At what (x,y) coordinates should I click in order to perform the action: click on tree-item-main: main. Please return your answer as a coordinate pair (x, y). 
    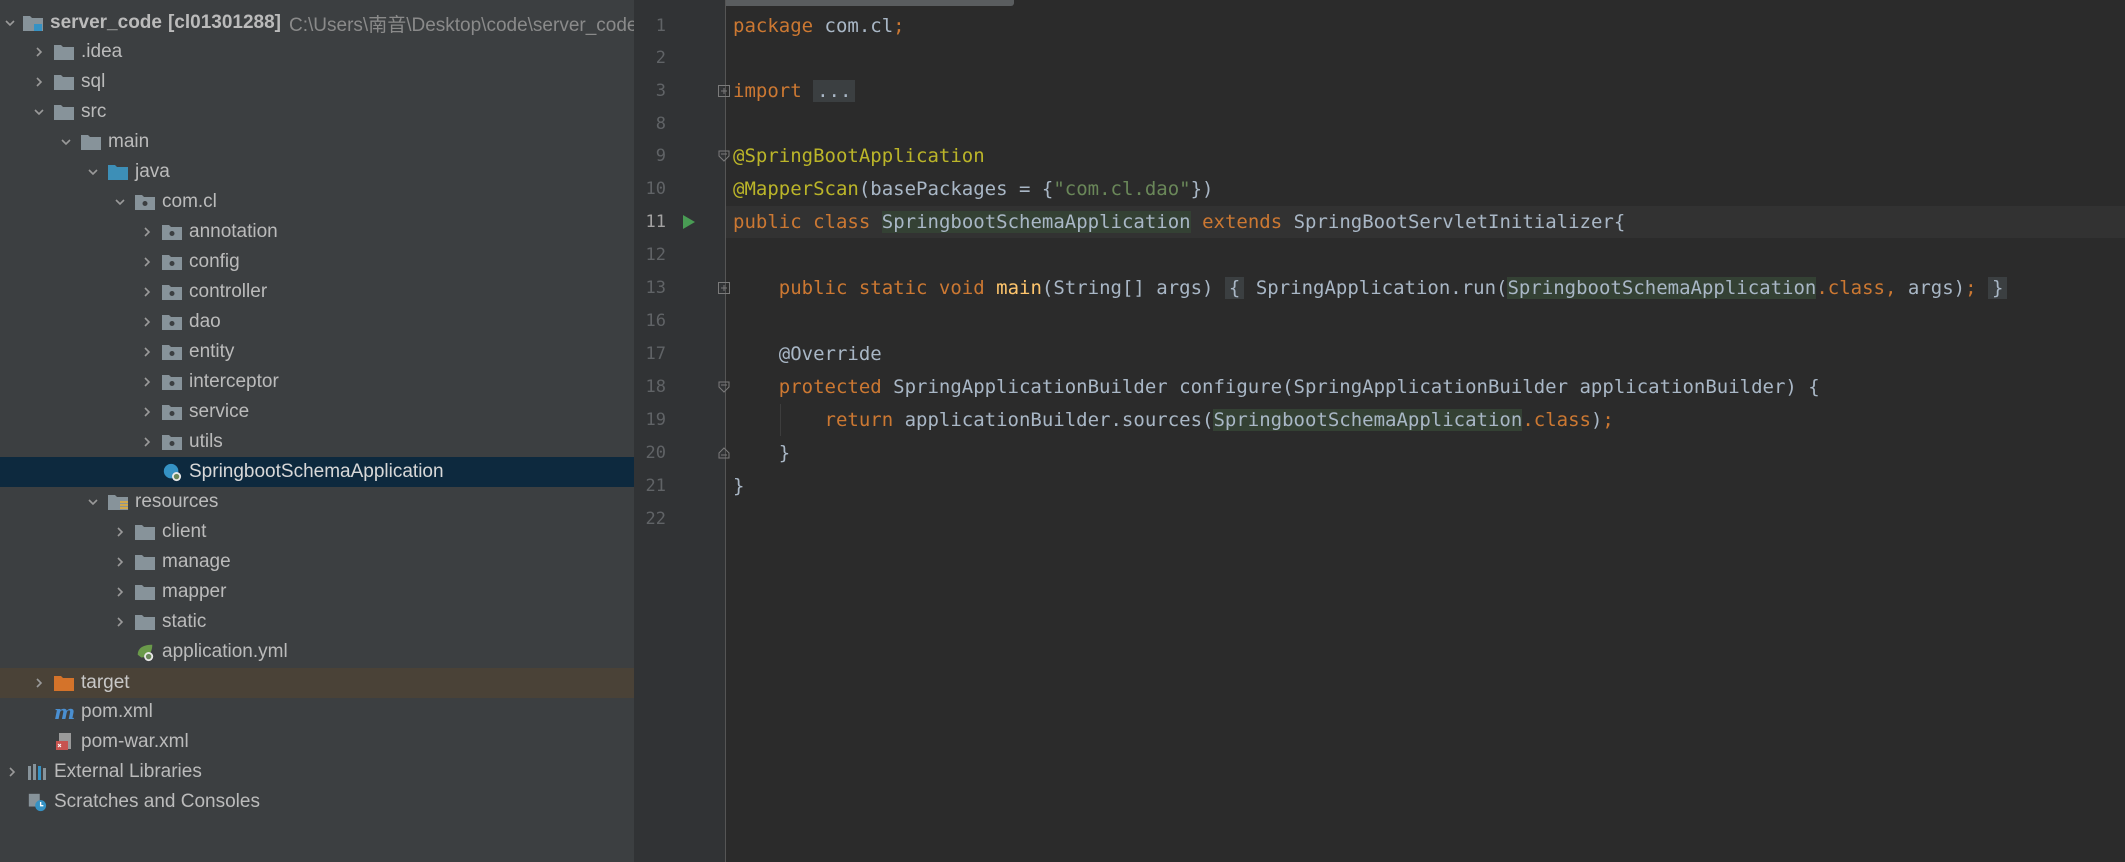
    Looking at the image, I should click on (317, 142).